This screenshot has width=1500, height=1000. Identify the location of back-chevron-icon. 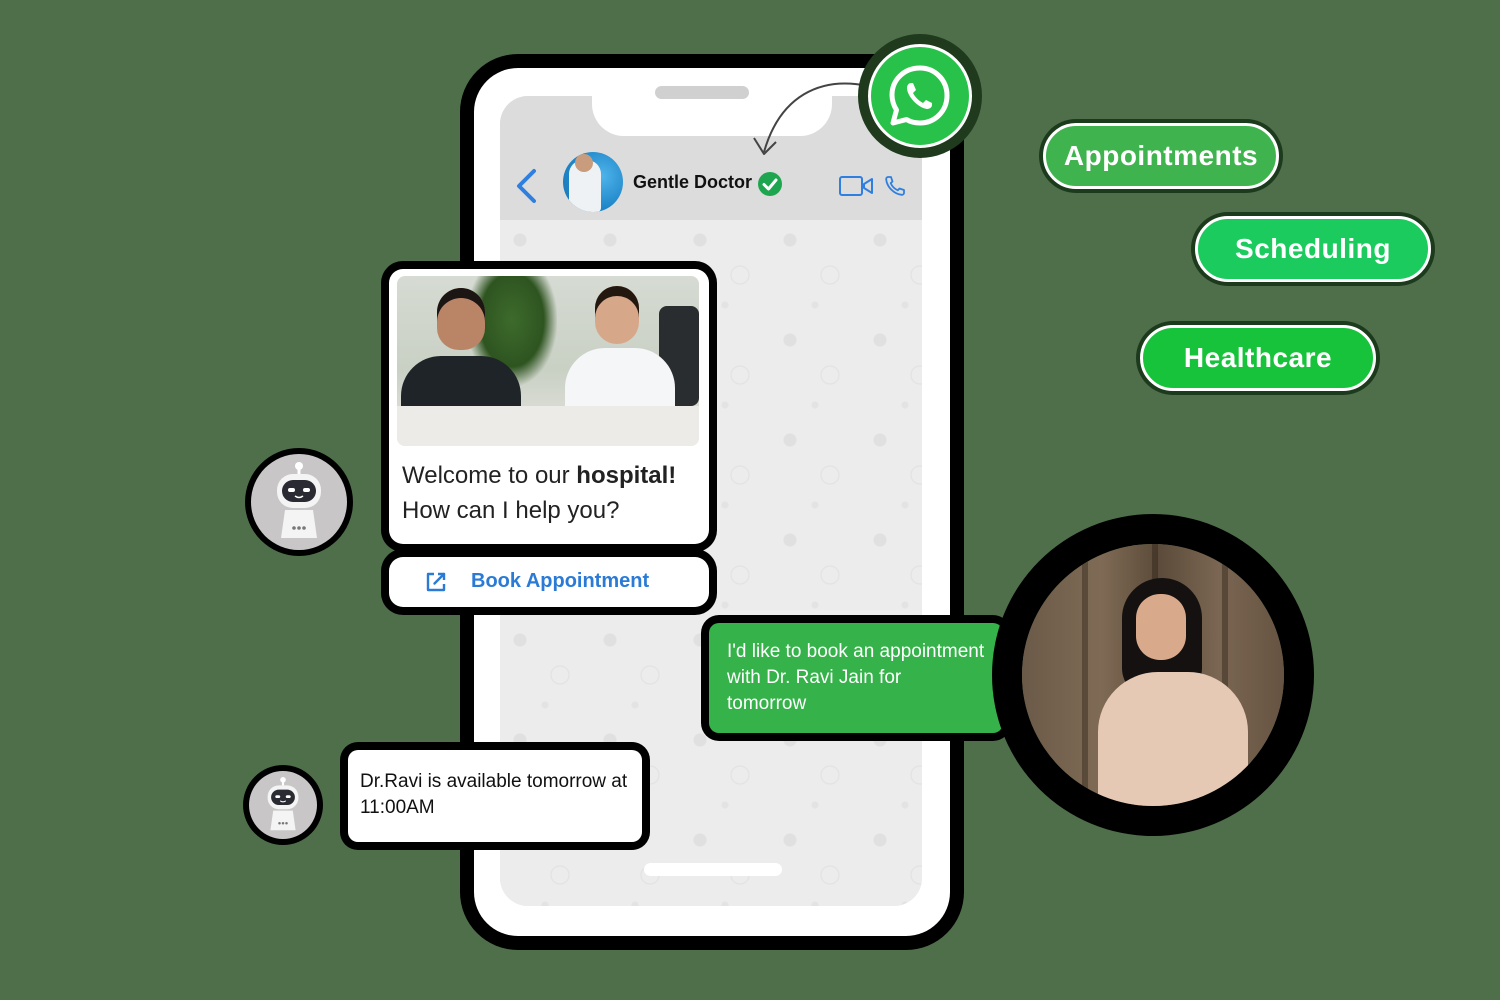
(527, 186).